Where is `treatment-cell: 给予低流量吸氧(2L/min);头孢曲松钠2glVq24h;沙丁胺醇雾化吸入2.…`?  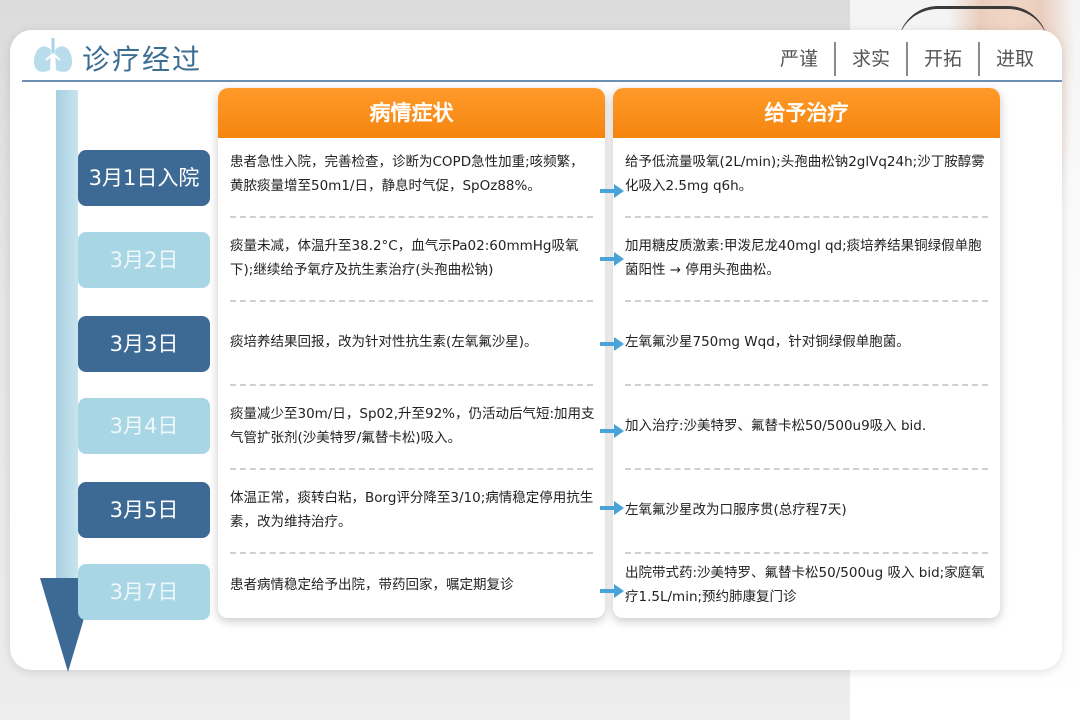 treatment-cell: 给予低流量吸氧(2L/min);头孢曲松钠2glVq24h;沙丁胺醇雾化吸入2.… is located at coordinates (805, 174).